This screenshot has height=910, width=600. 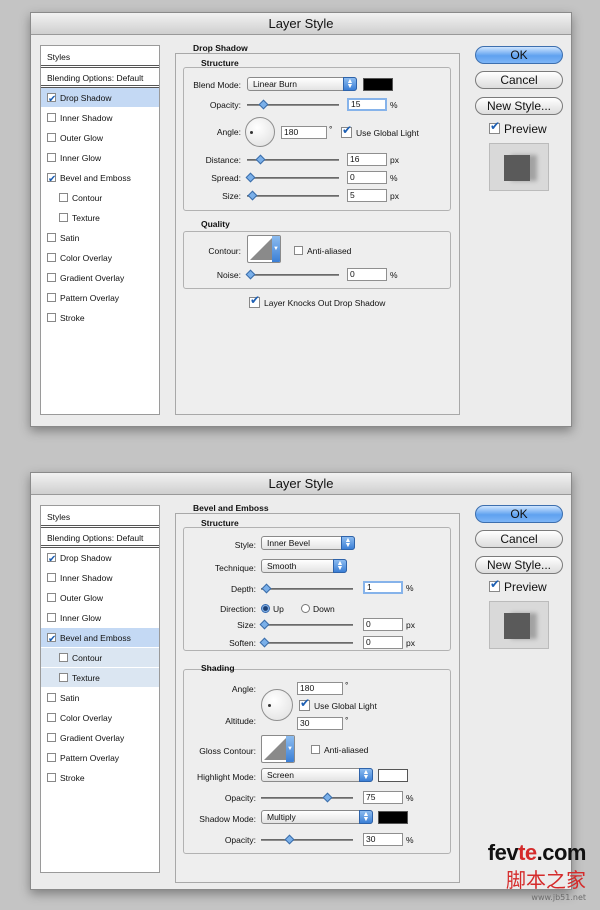 I want to click on outer-glow-checkbox, so click(x=51, y=138).